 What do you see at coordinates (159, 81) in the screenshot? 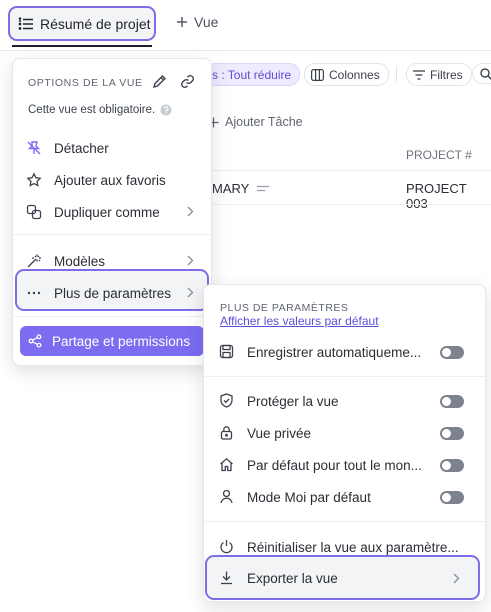
I see `edit-pencil-icon` at bounding box center [159, 81].